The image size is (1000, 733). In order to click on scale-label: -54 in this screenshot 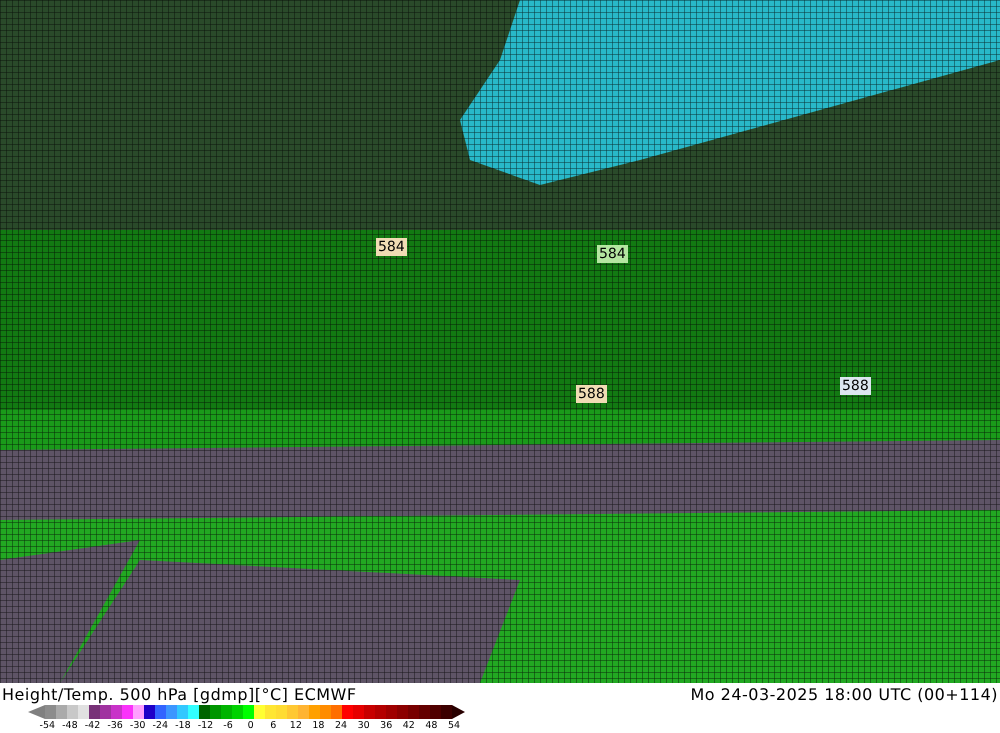, I will do `click(47, 726)`.